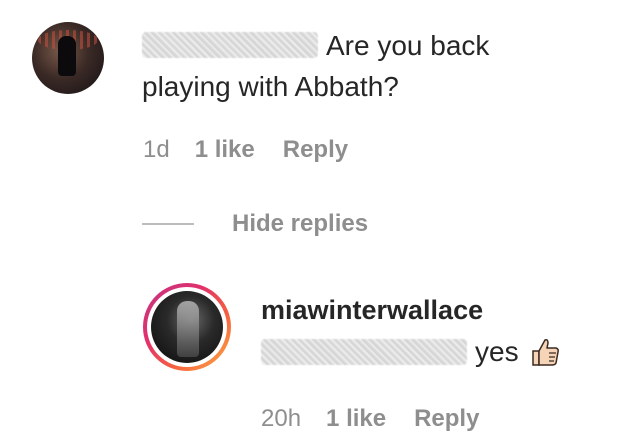 The height and width of the screenshot is (448, 638). I want to click on hide-replies-toggle: Hide replies, so click(255, 224).